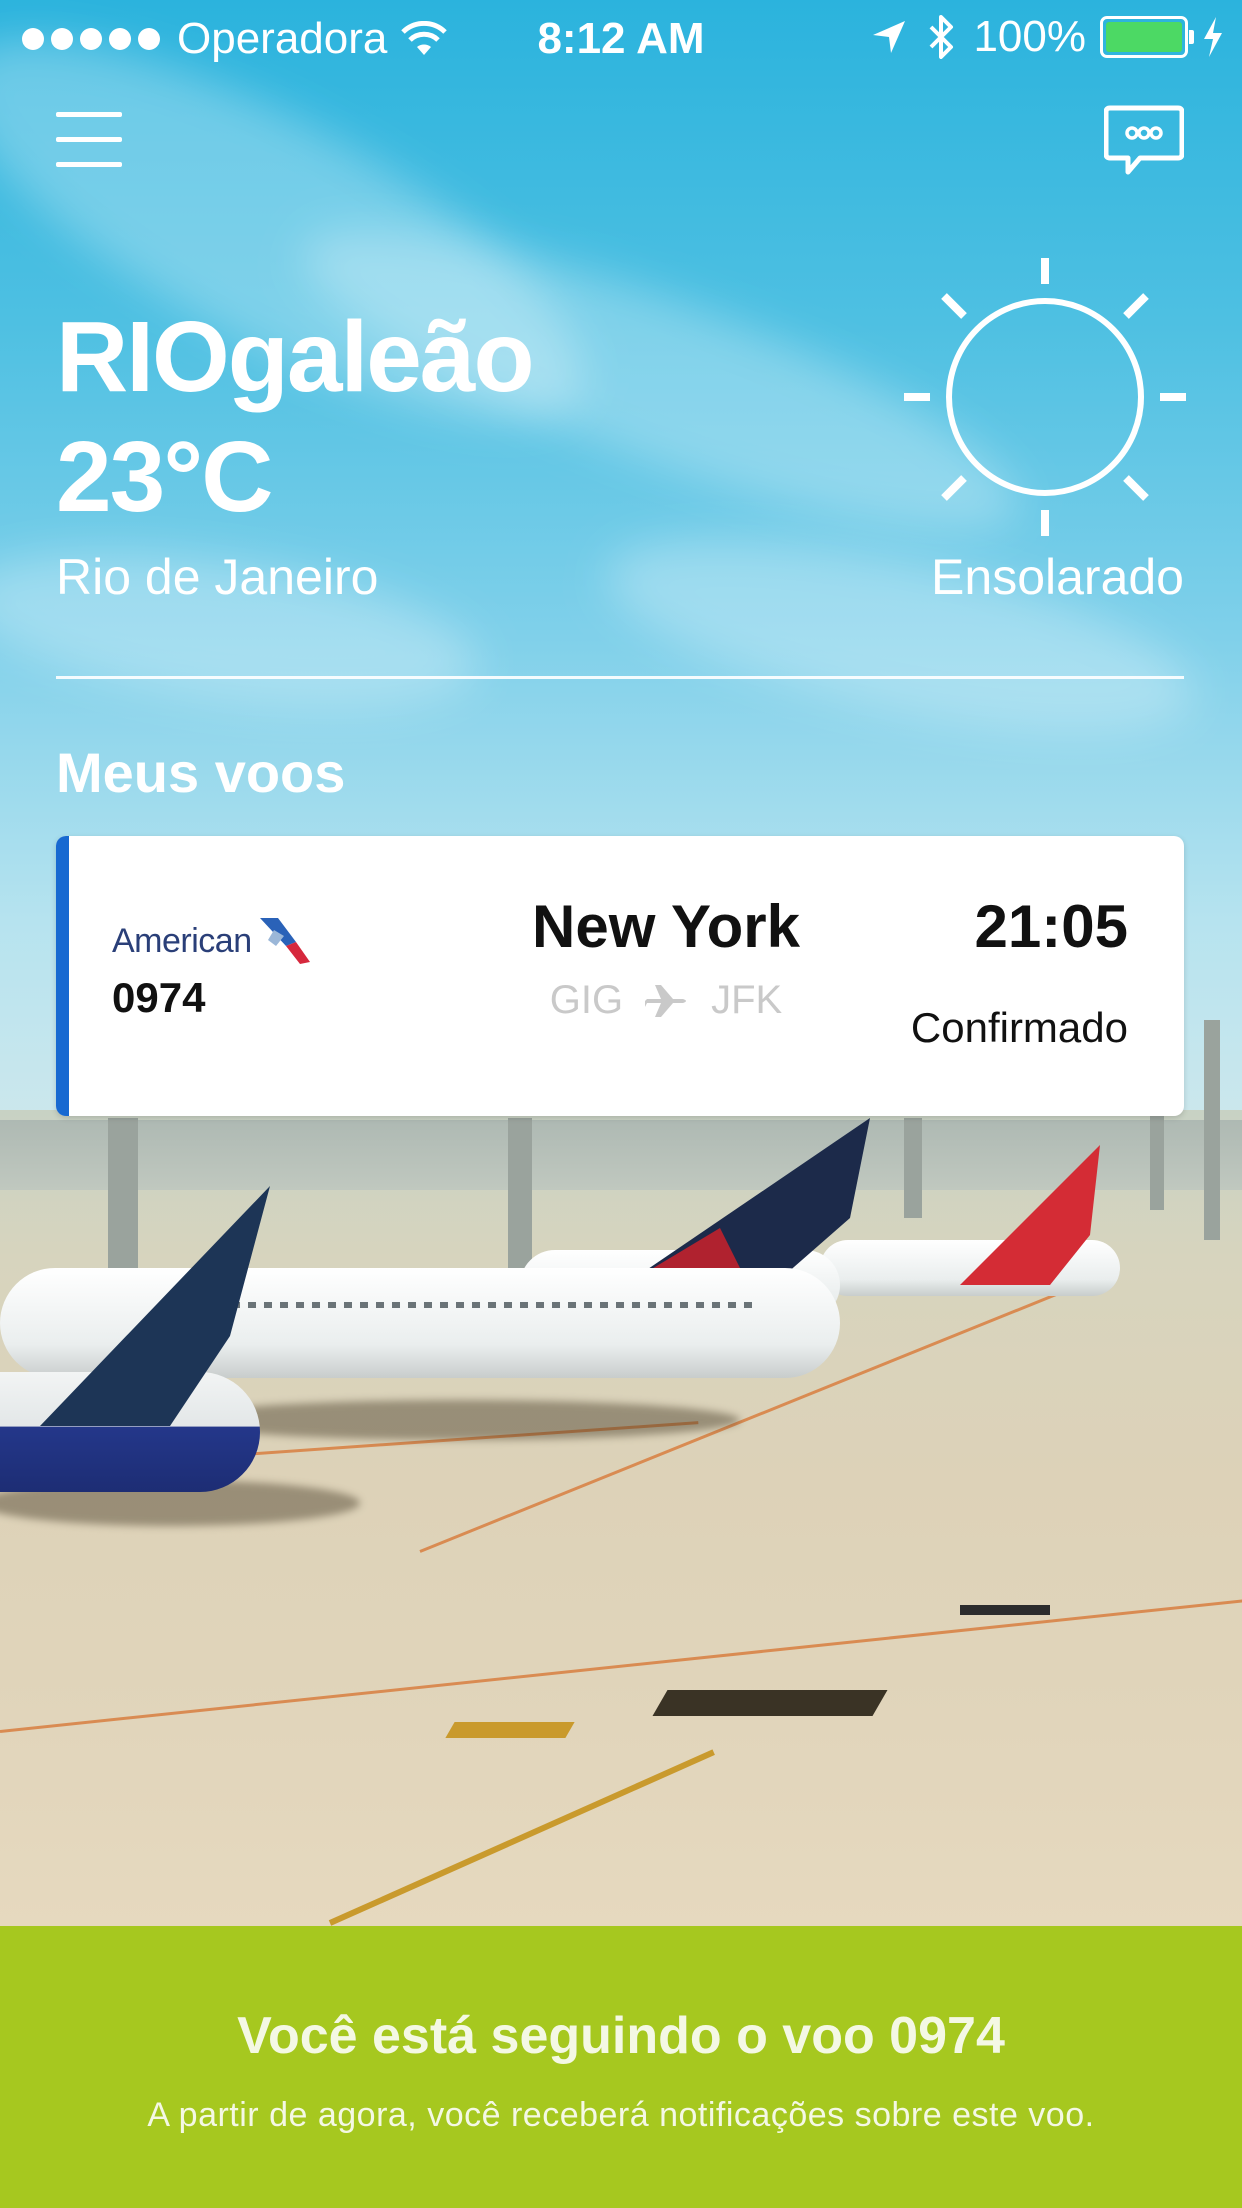 The height and width of the screenshot is (2208, 1242). What do you see at coordinates (201, 772) in the screenshot?
I see `section-title: Meus voos` at bounding box center [201, 772].